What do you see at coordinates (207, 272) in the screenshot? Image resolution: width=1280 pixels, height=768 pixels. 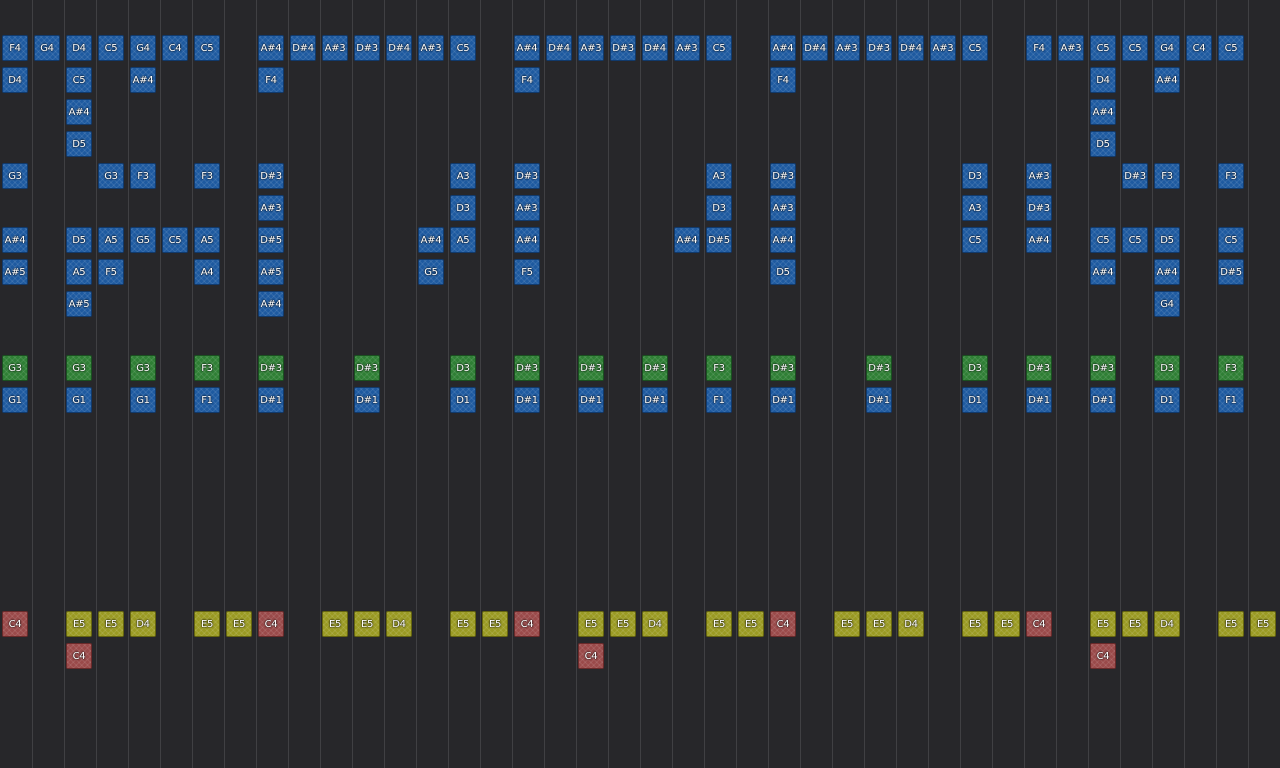 I see `note-block: A4` at bounding box center [207, 272].